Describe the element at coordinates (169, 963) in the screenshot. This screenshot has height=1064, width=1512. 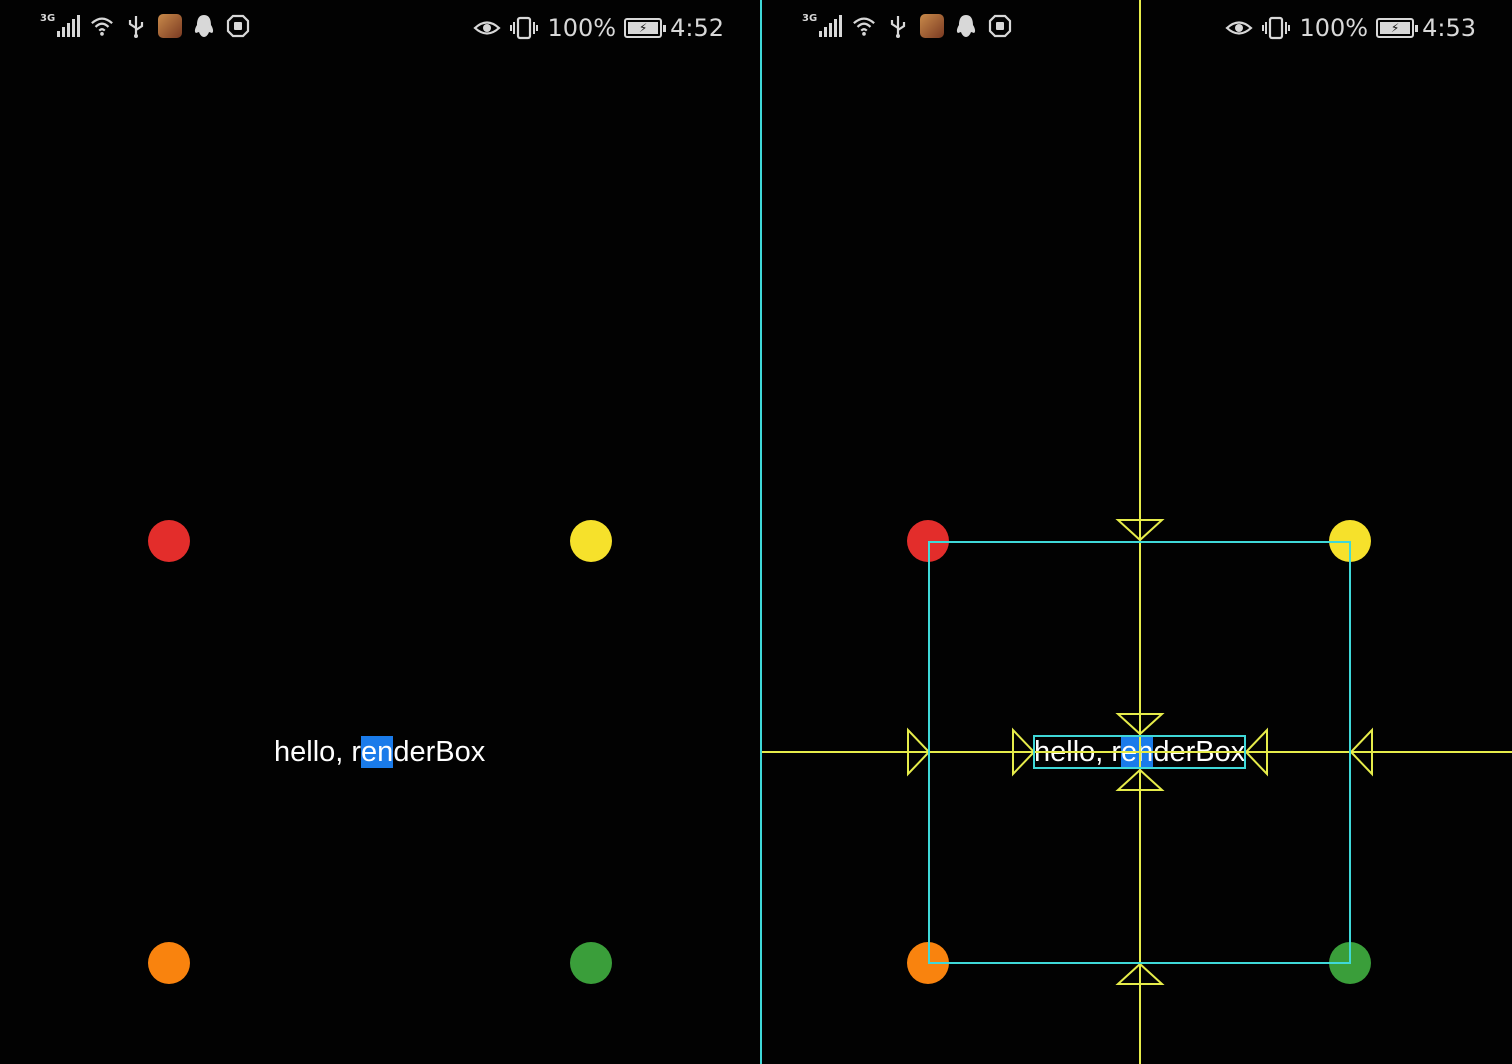
I see `orange-dot` at that location.